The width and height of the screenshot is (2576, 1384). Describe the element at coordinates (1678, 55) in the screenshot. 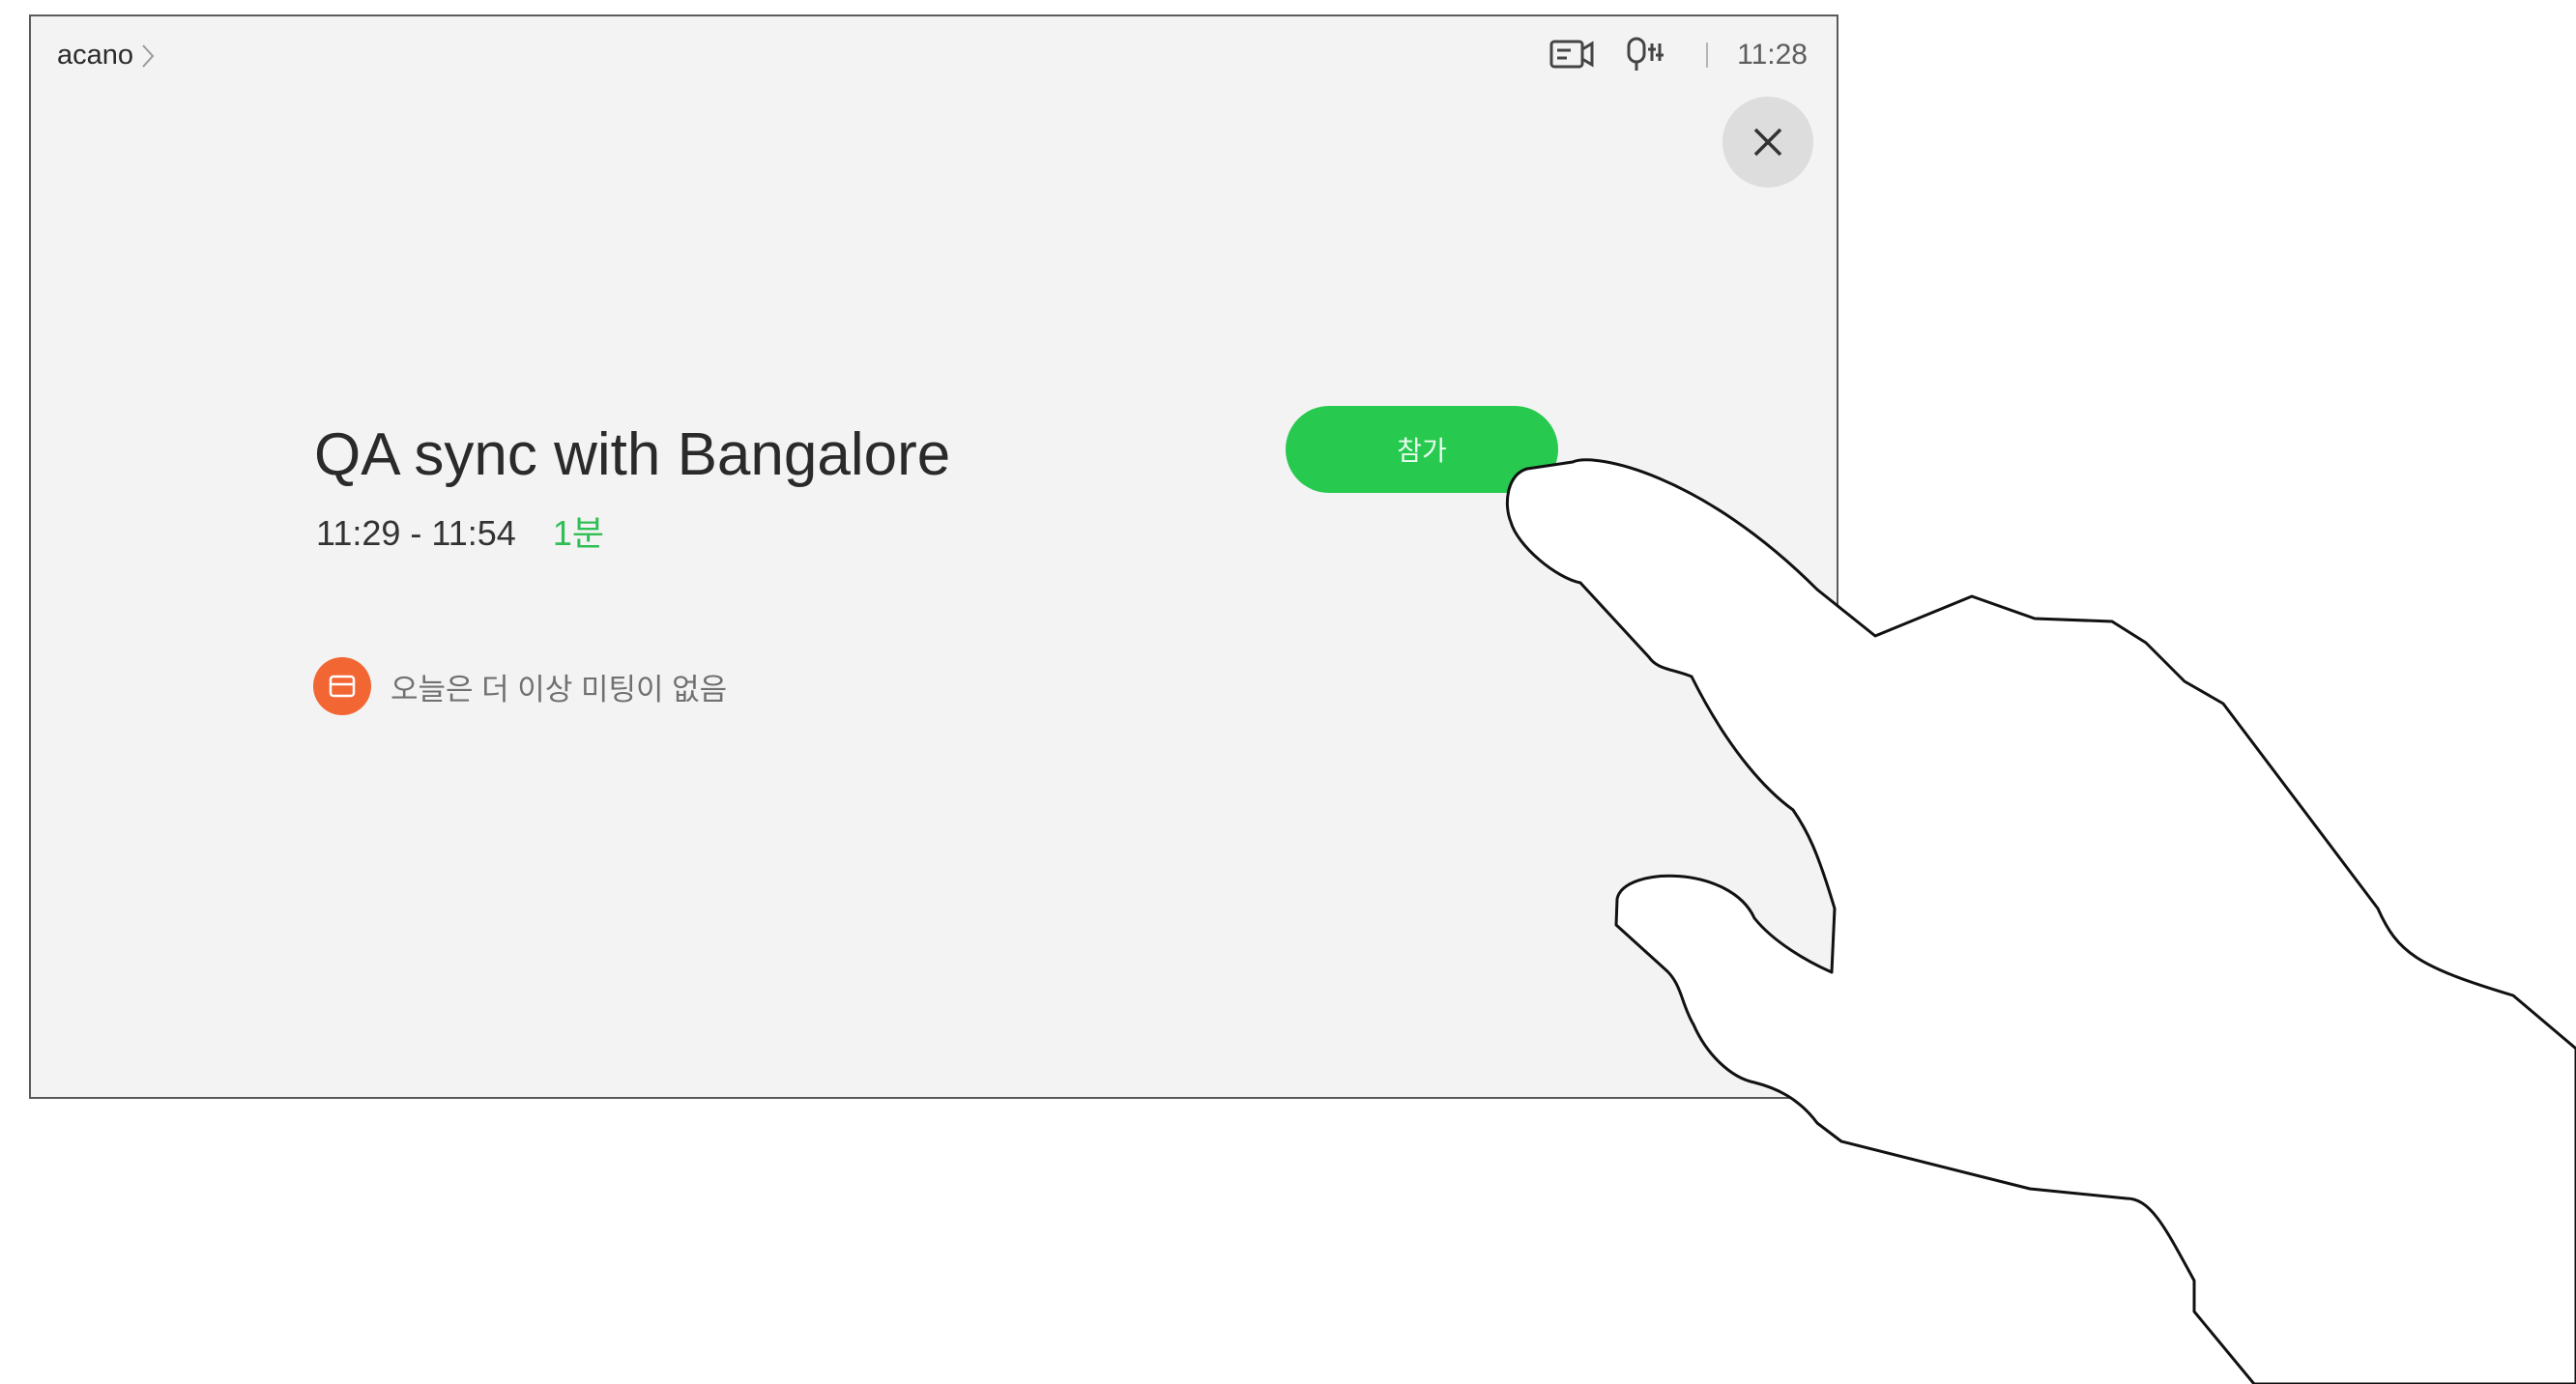

I see `status-area: 11:28` at that location.